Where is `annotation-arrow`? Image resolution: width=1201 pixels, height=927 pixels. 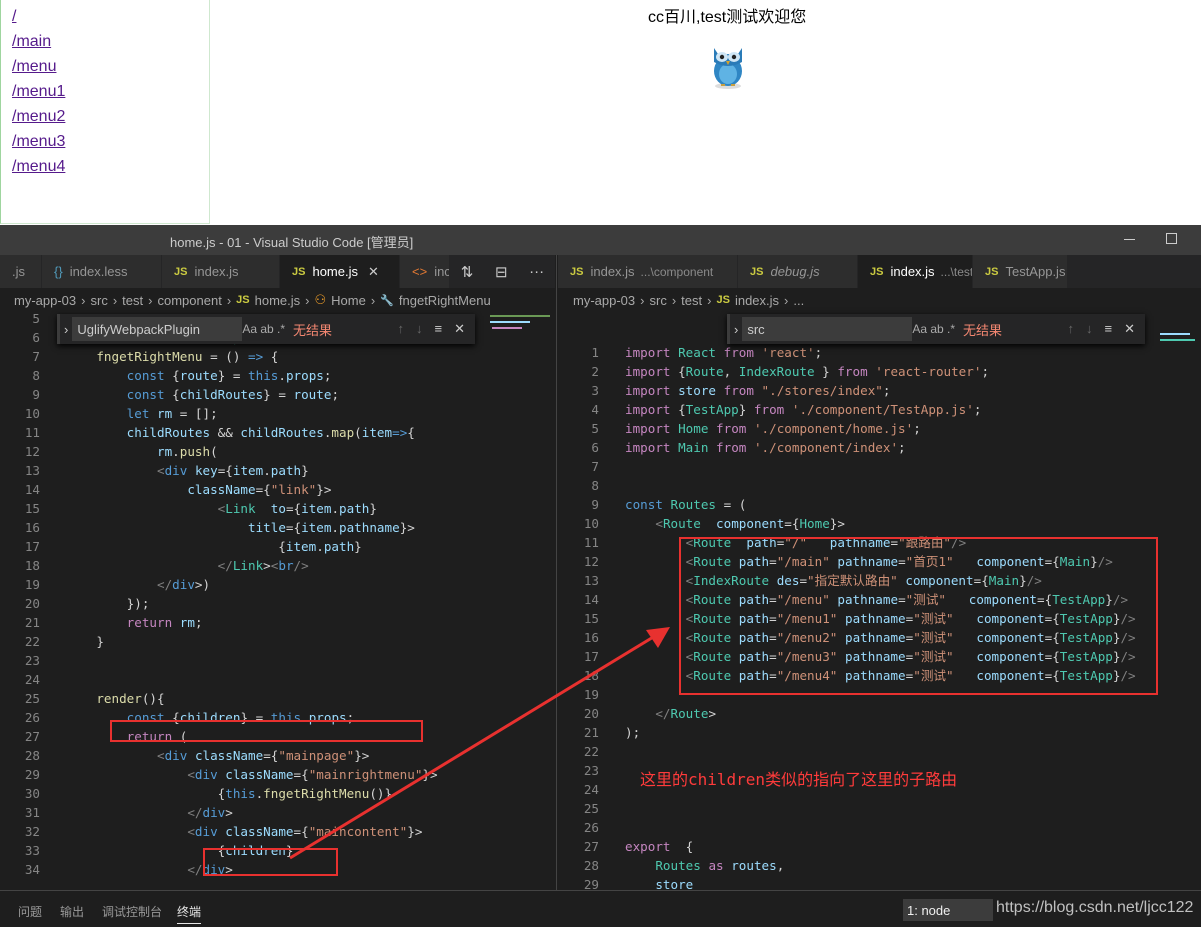 annotation-arrow is located at coordinates (479, 743).